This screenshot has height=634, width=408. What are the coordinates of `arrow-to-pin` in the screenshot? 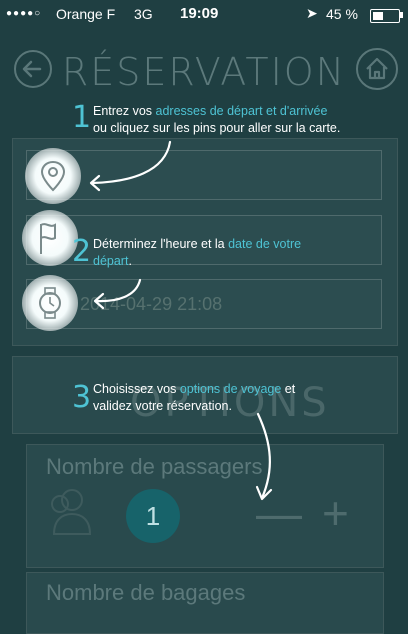 It's located at (131, 162).